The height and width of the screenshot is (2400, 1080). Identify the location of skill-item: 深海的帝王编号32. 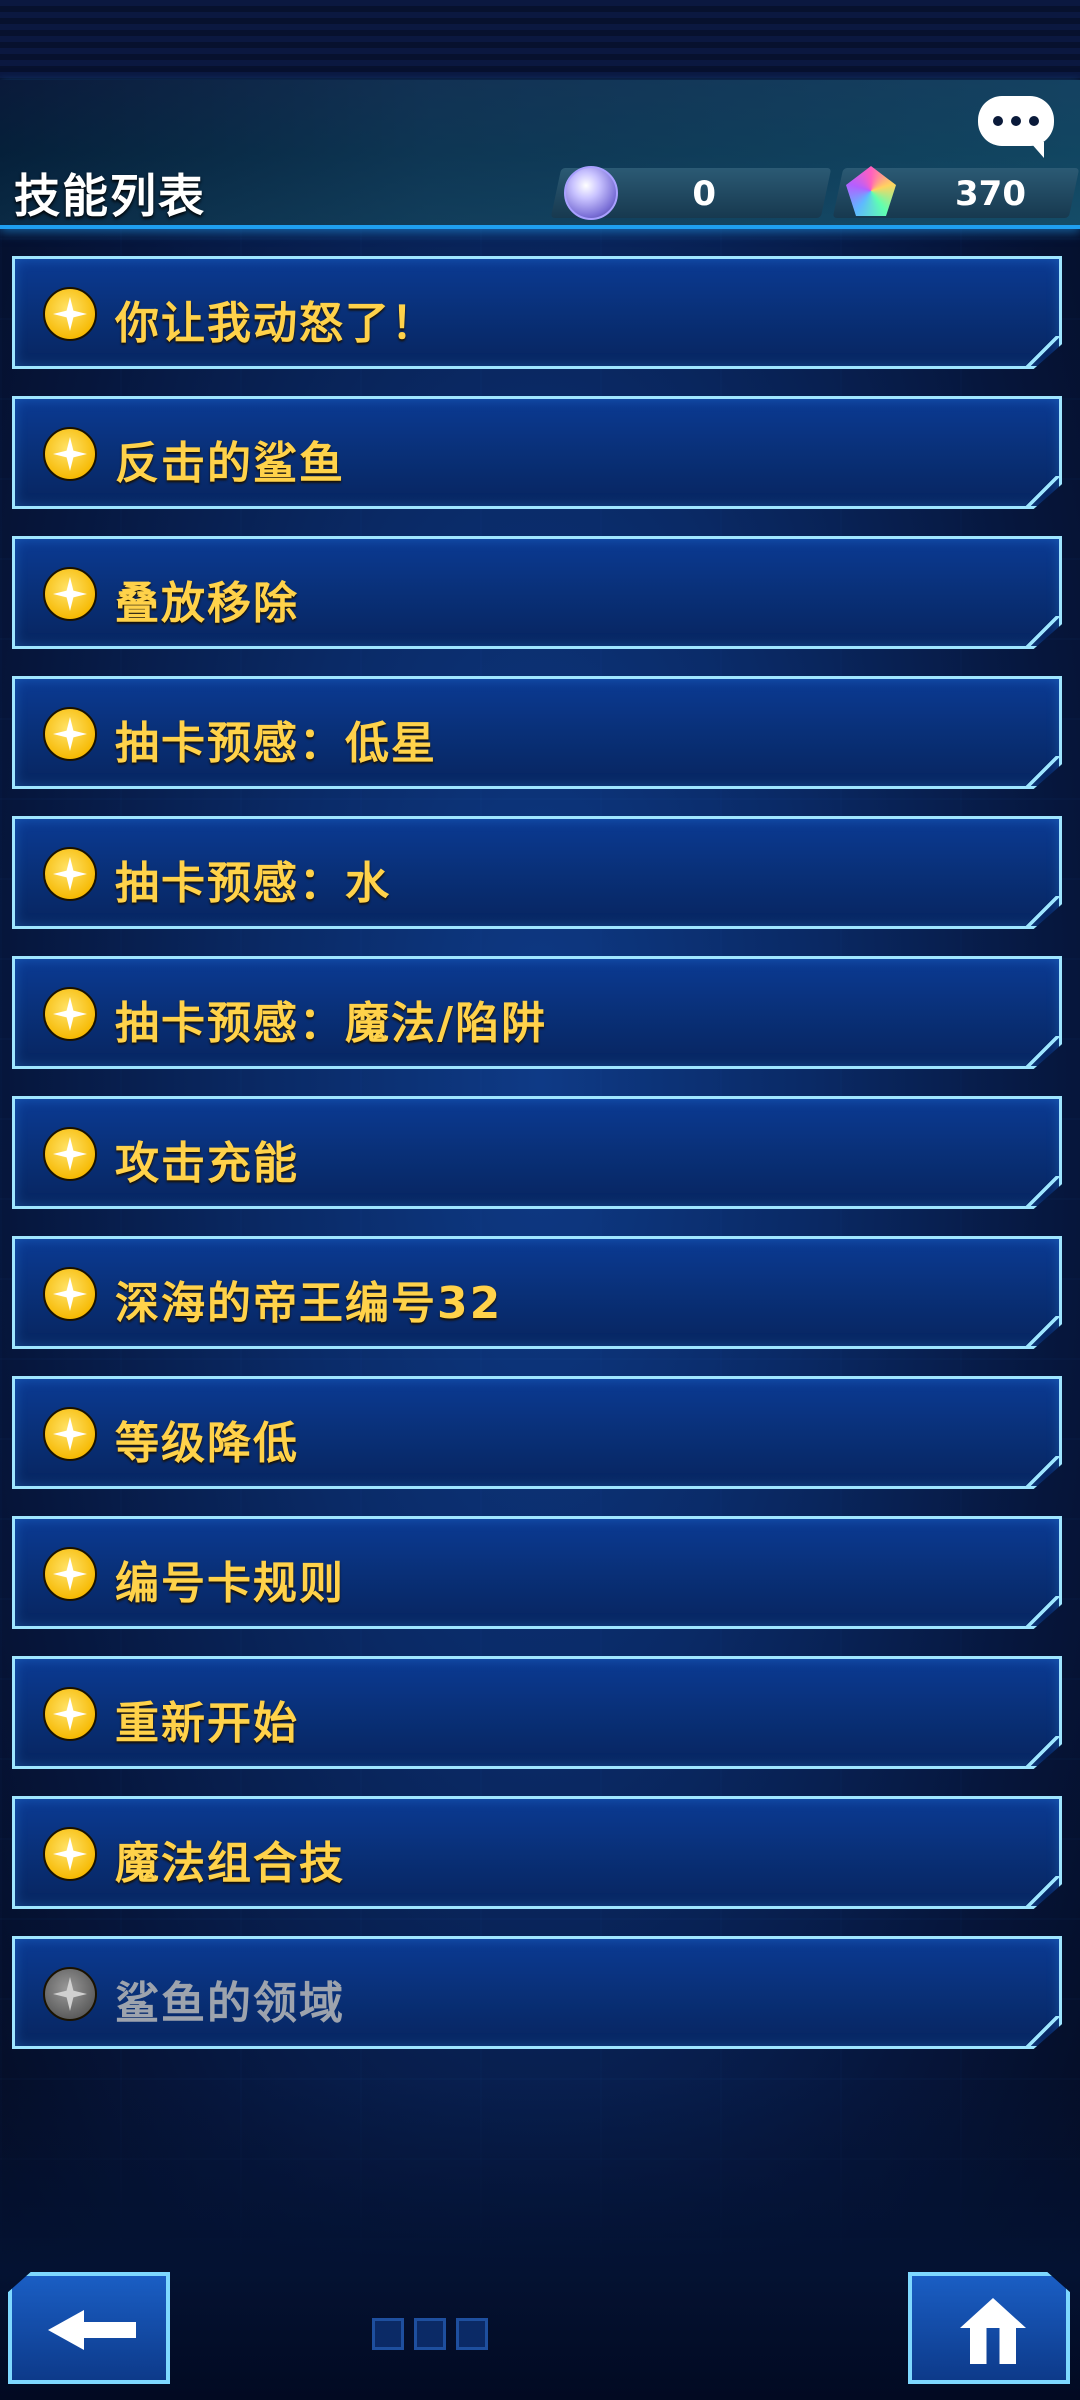
(537, 1292).